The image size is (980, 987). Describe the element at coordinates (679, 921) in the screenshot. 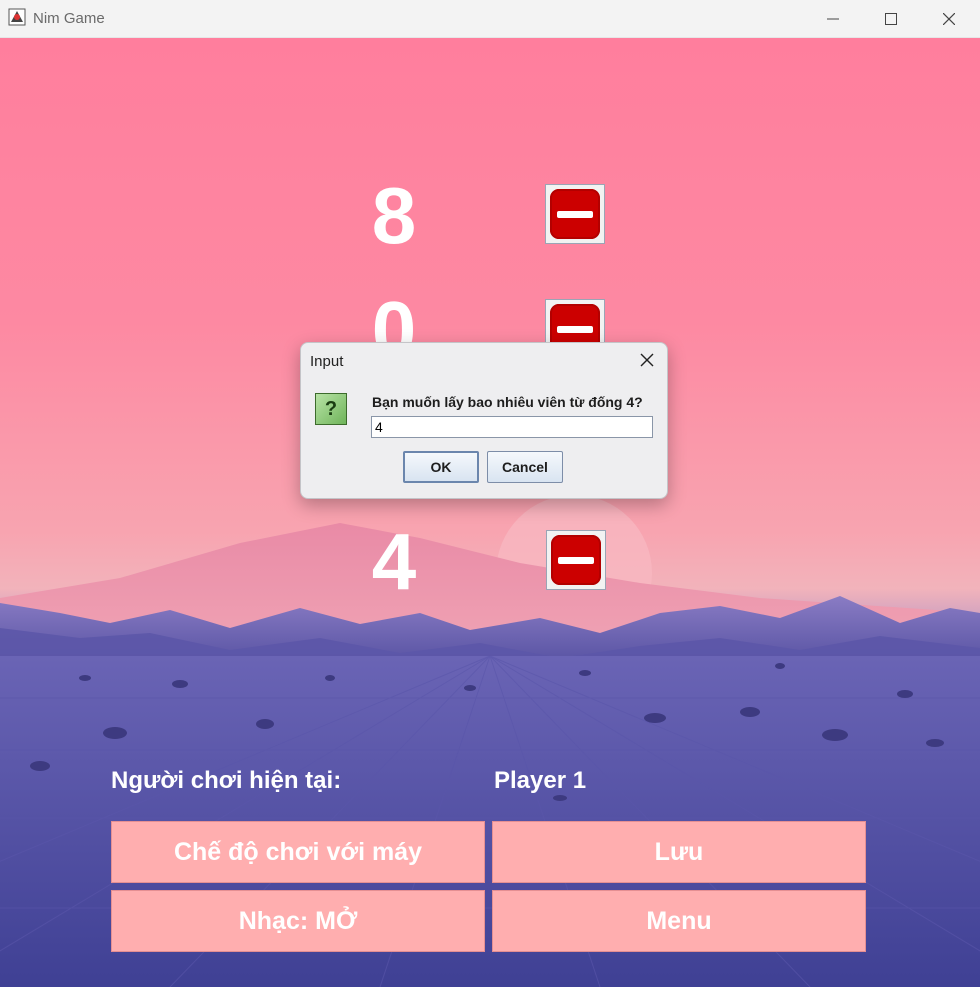

I see `menu-button: Menu` at that location.